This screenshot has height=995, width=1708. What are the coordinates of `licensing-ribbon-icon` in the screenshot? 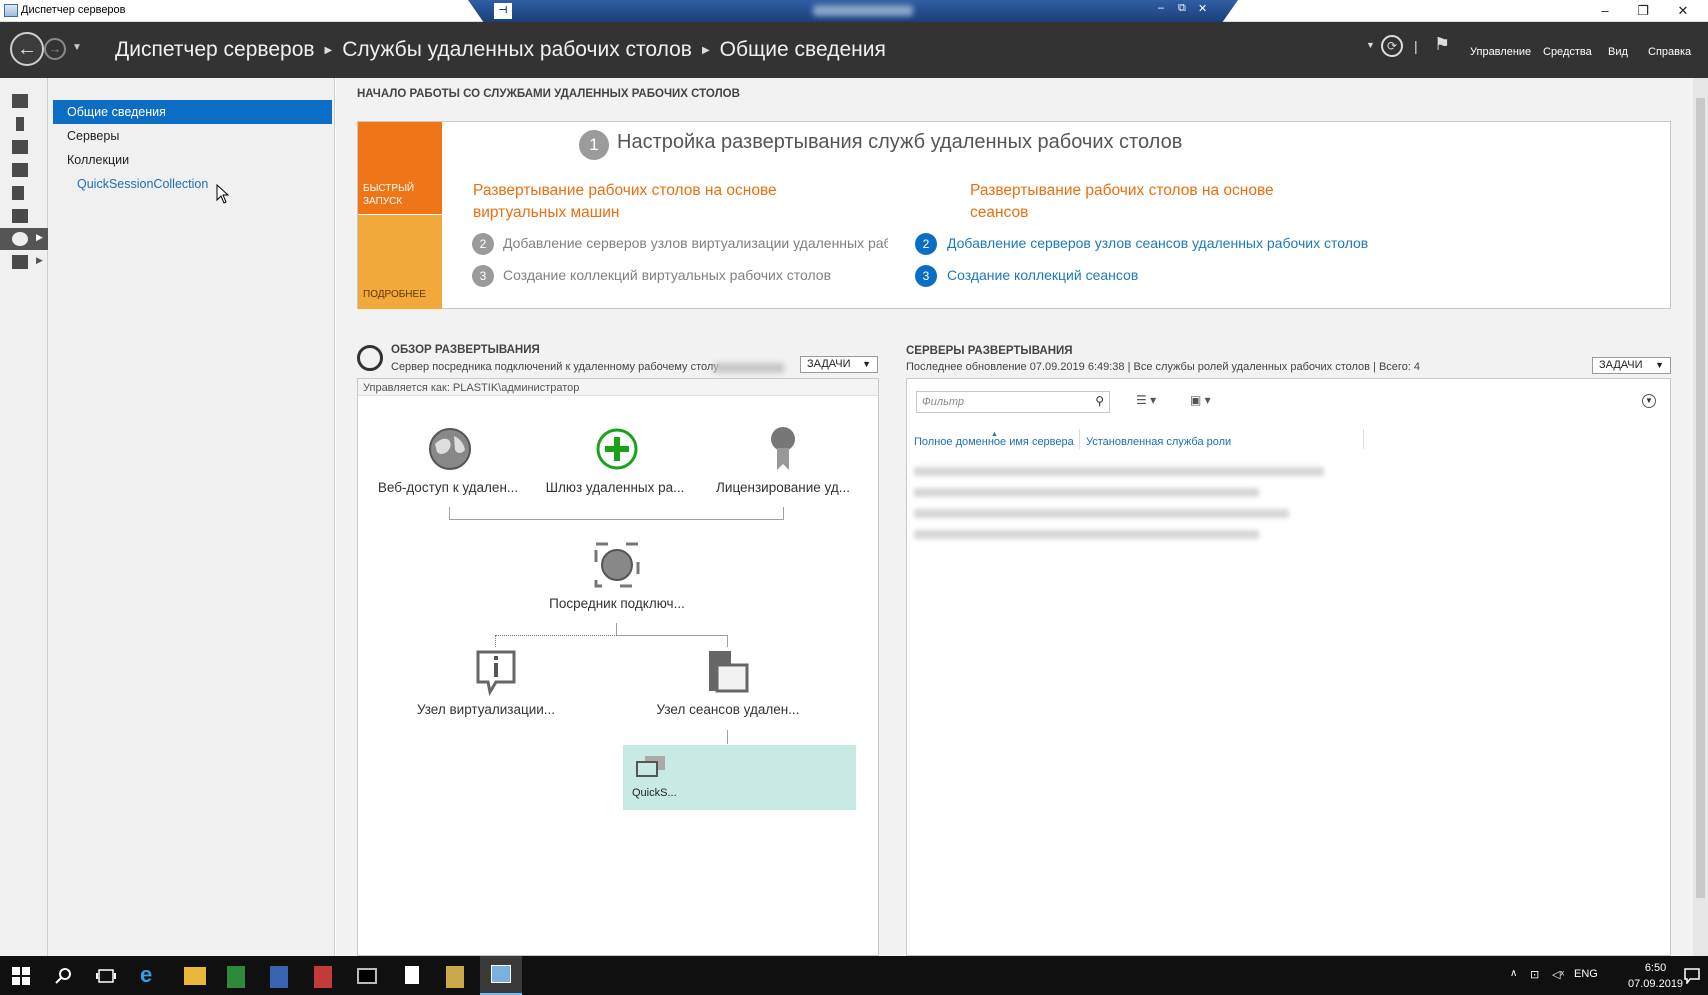 It's located at (783, 449).